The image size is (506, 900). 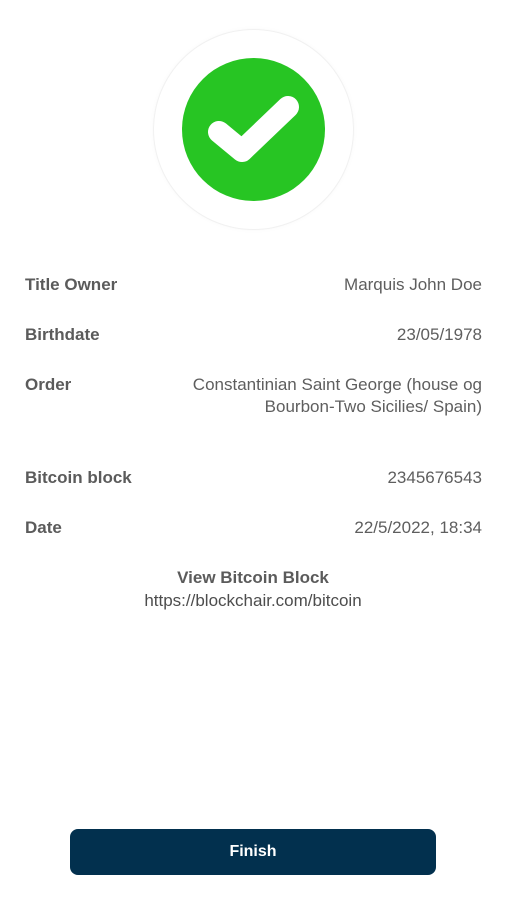 What do you see at coordinates (413, 284) in the screenshot?
I see `title-owner-value: Marquis John Doe` at bounding box center [413, 284].